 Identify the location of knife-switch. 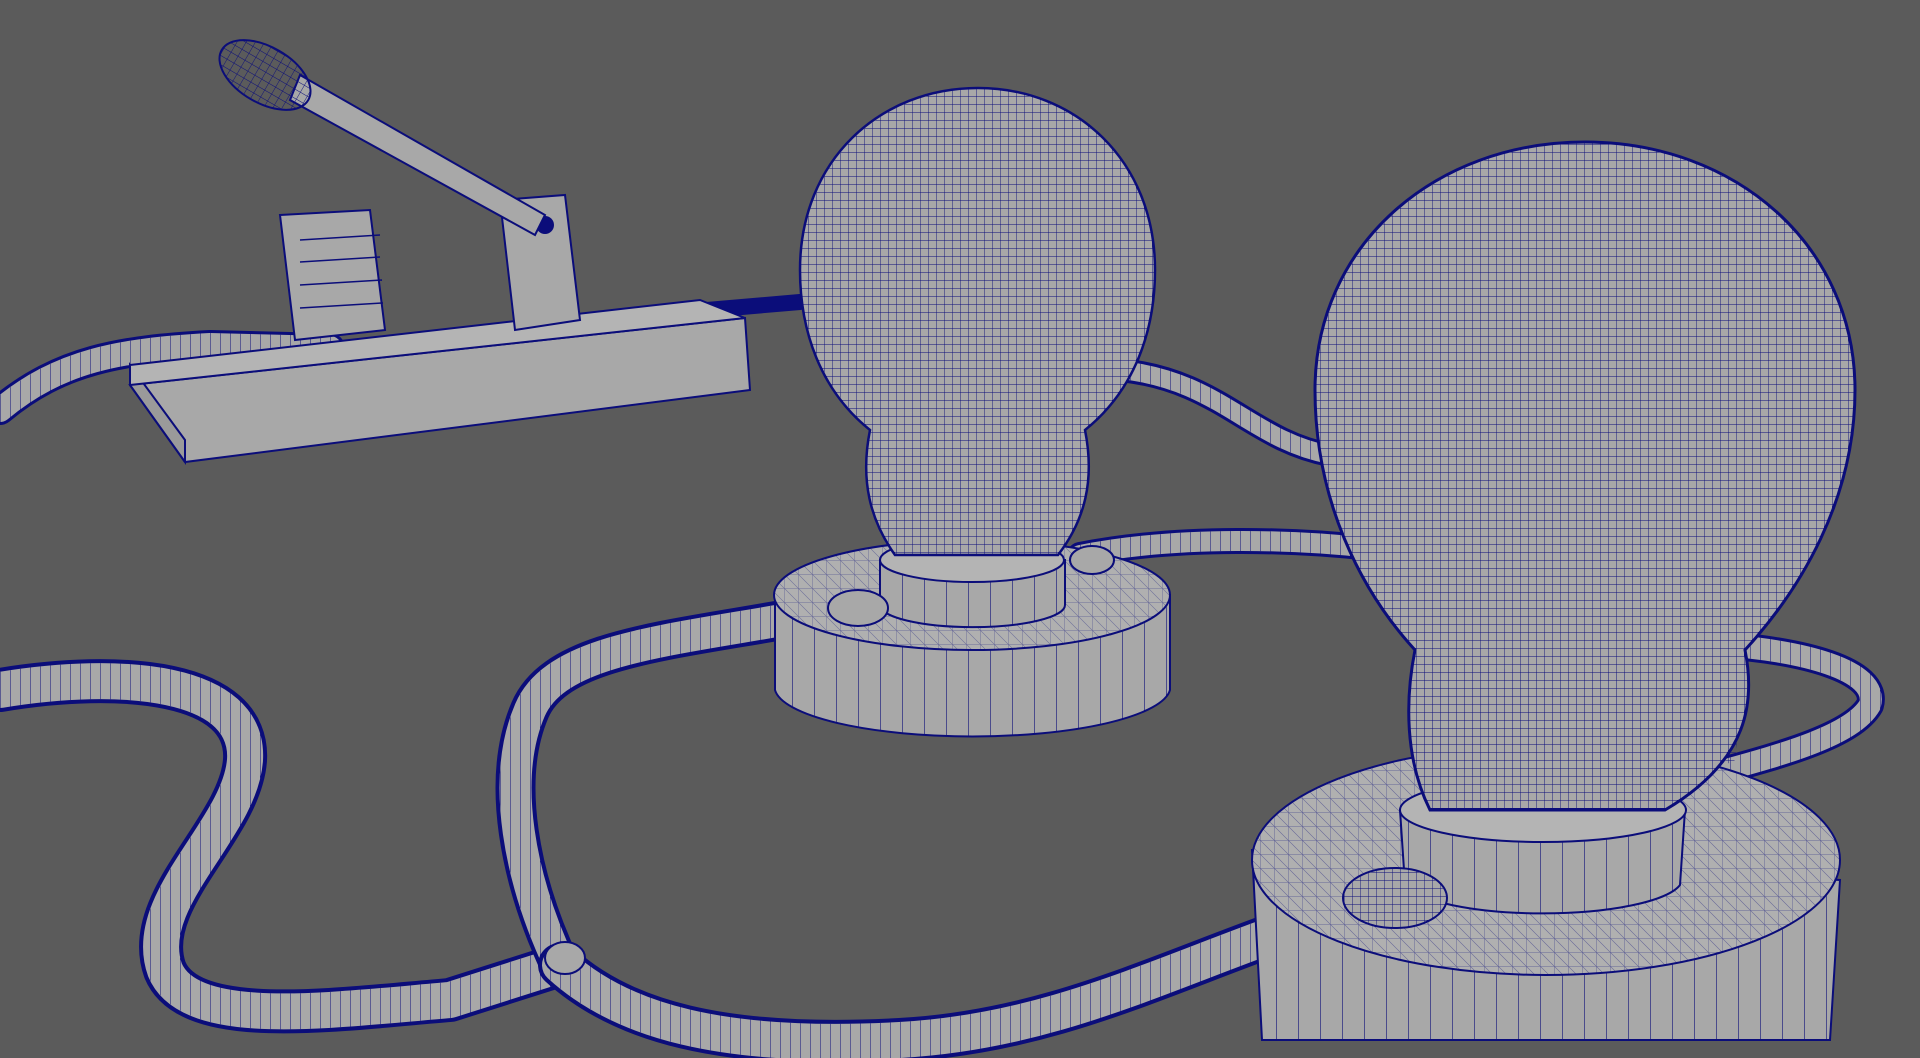
(440, 246).